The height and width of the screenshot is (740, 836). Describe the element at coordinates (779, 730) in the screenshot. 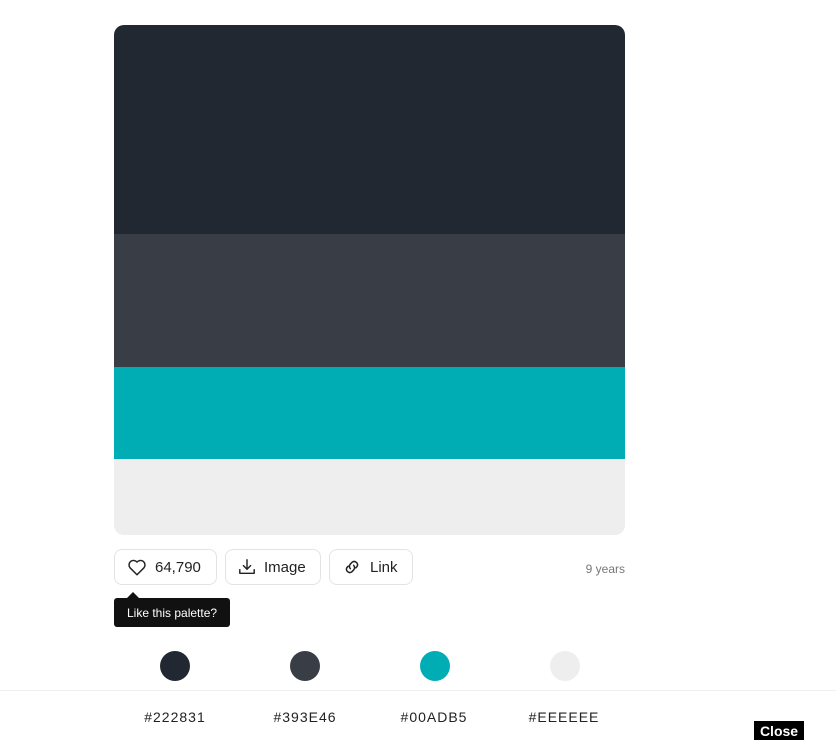

I see `close-button: Close` at that location.